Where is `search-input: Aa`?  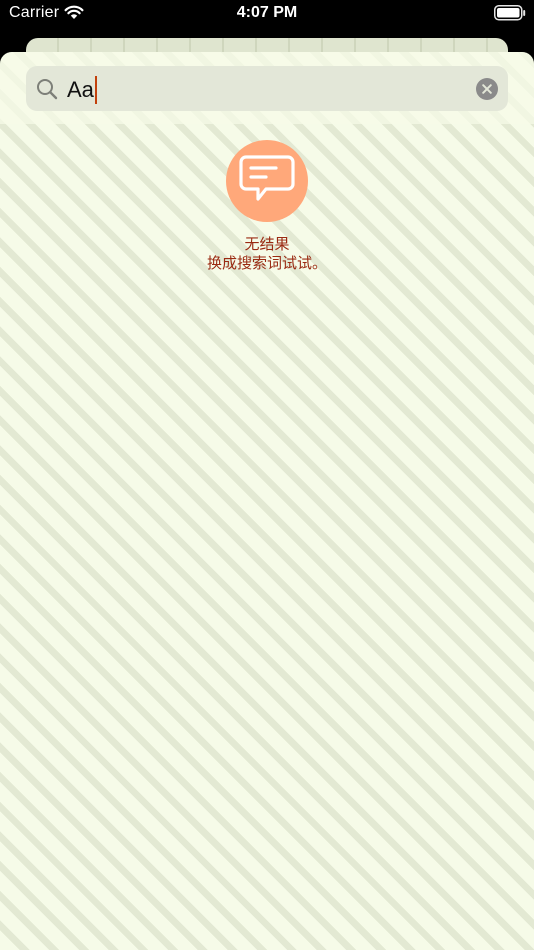
search-input: Aa is located at coordinates (82, 90).